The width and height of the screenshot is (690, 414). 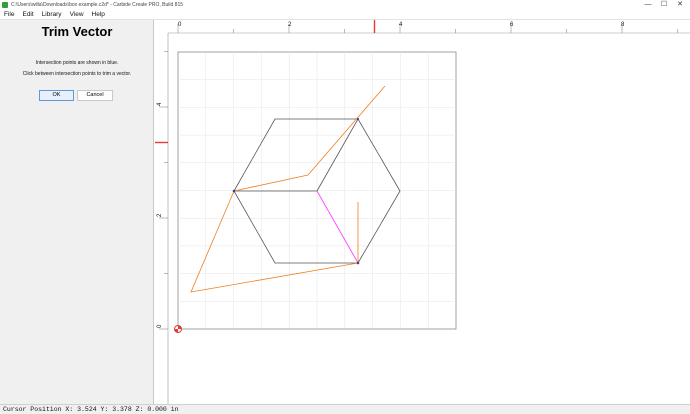 What do you see at coordinates (52, 14) in the screenshot?
I see `menu-library: Library` at bounding box center [52, 14].